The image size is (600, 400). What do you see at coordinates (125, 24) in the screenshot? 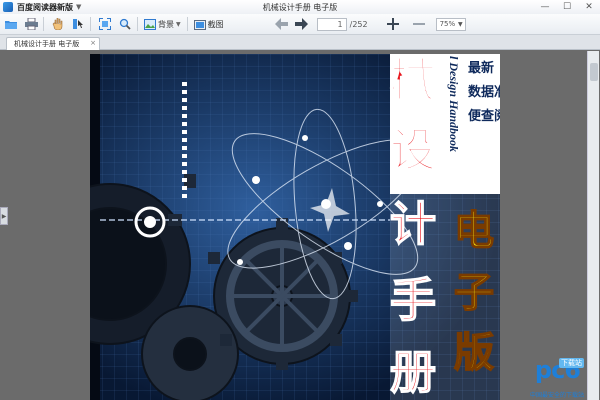
I see `zoom-icon` at bounding box center [125, 24].